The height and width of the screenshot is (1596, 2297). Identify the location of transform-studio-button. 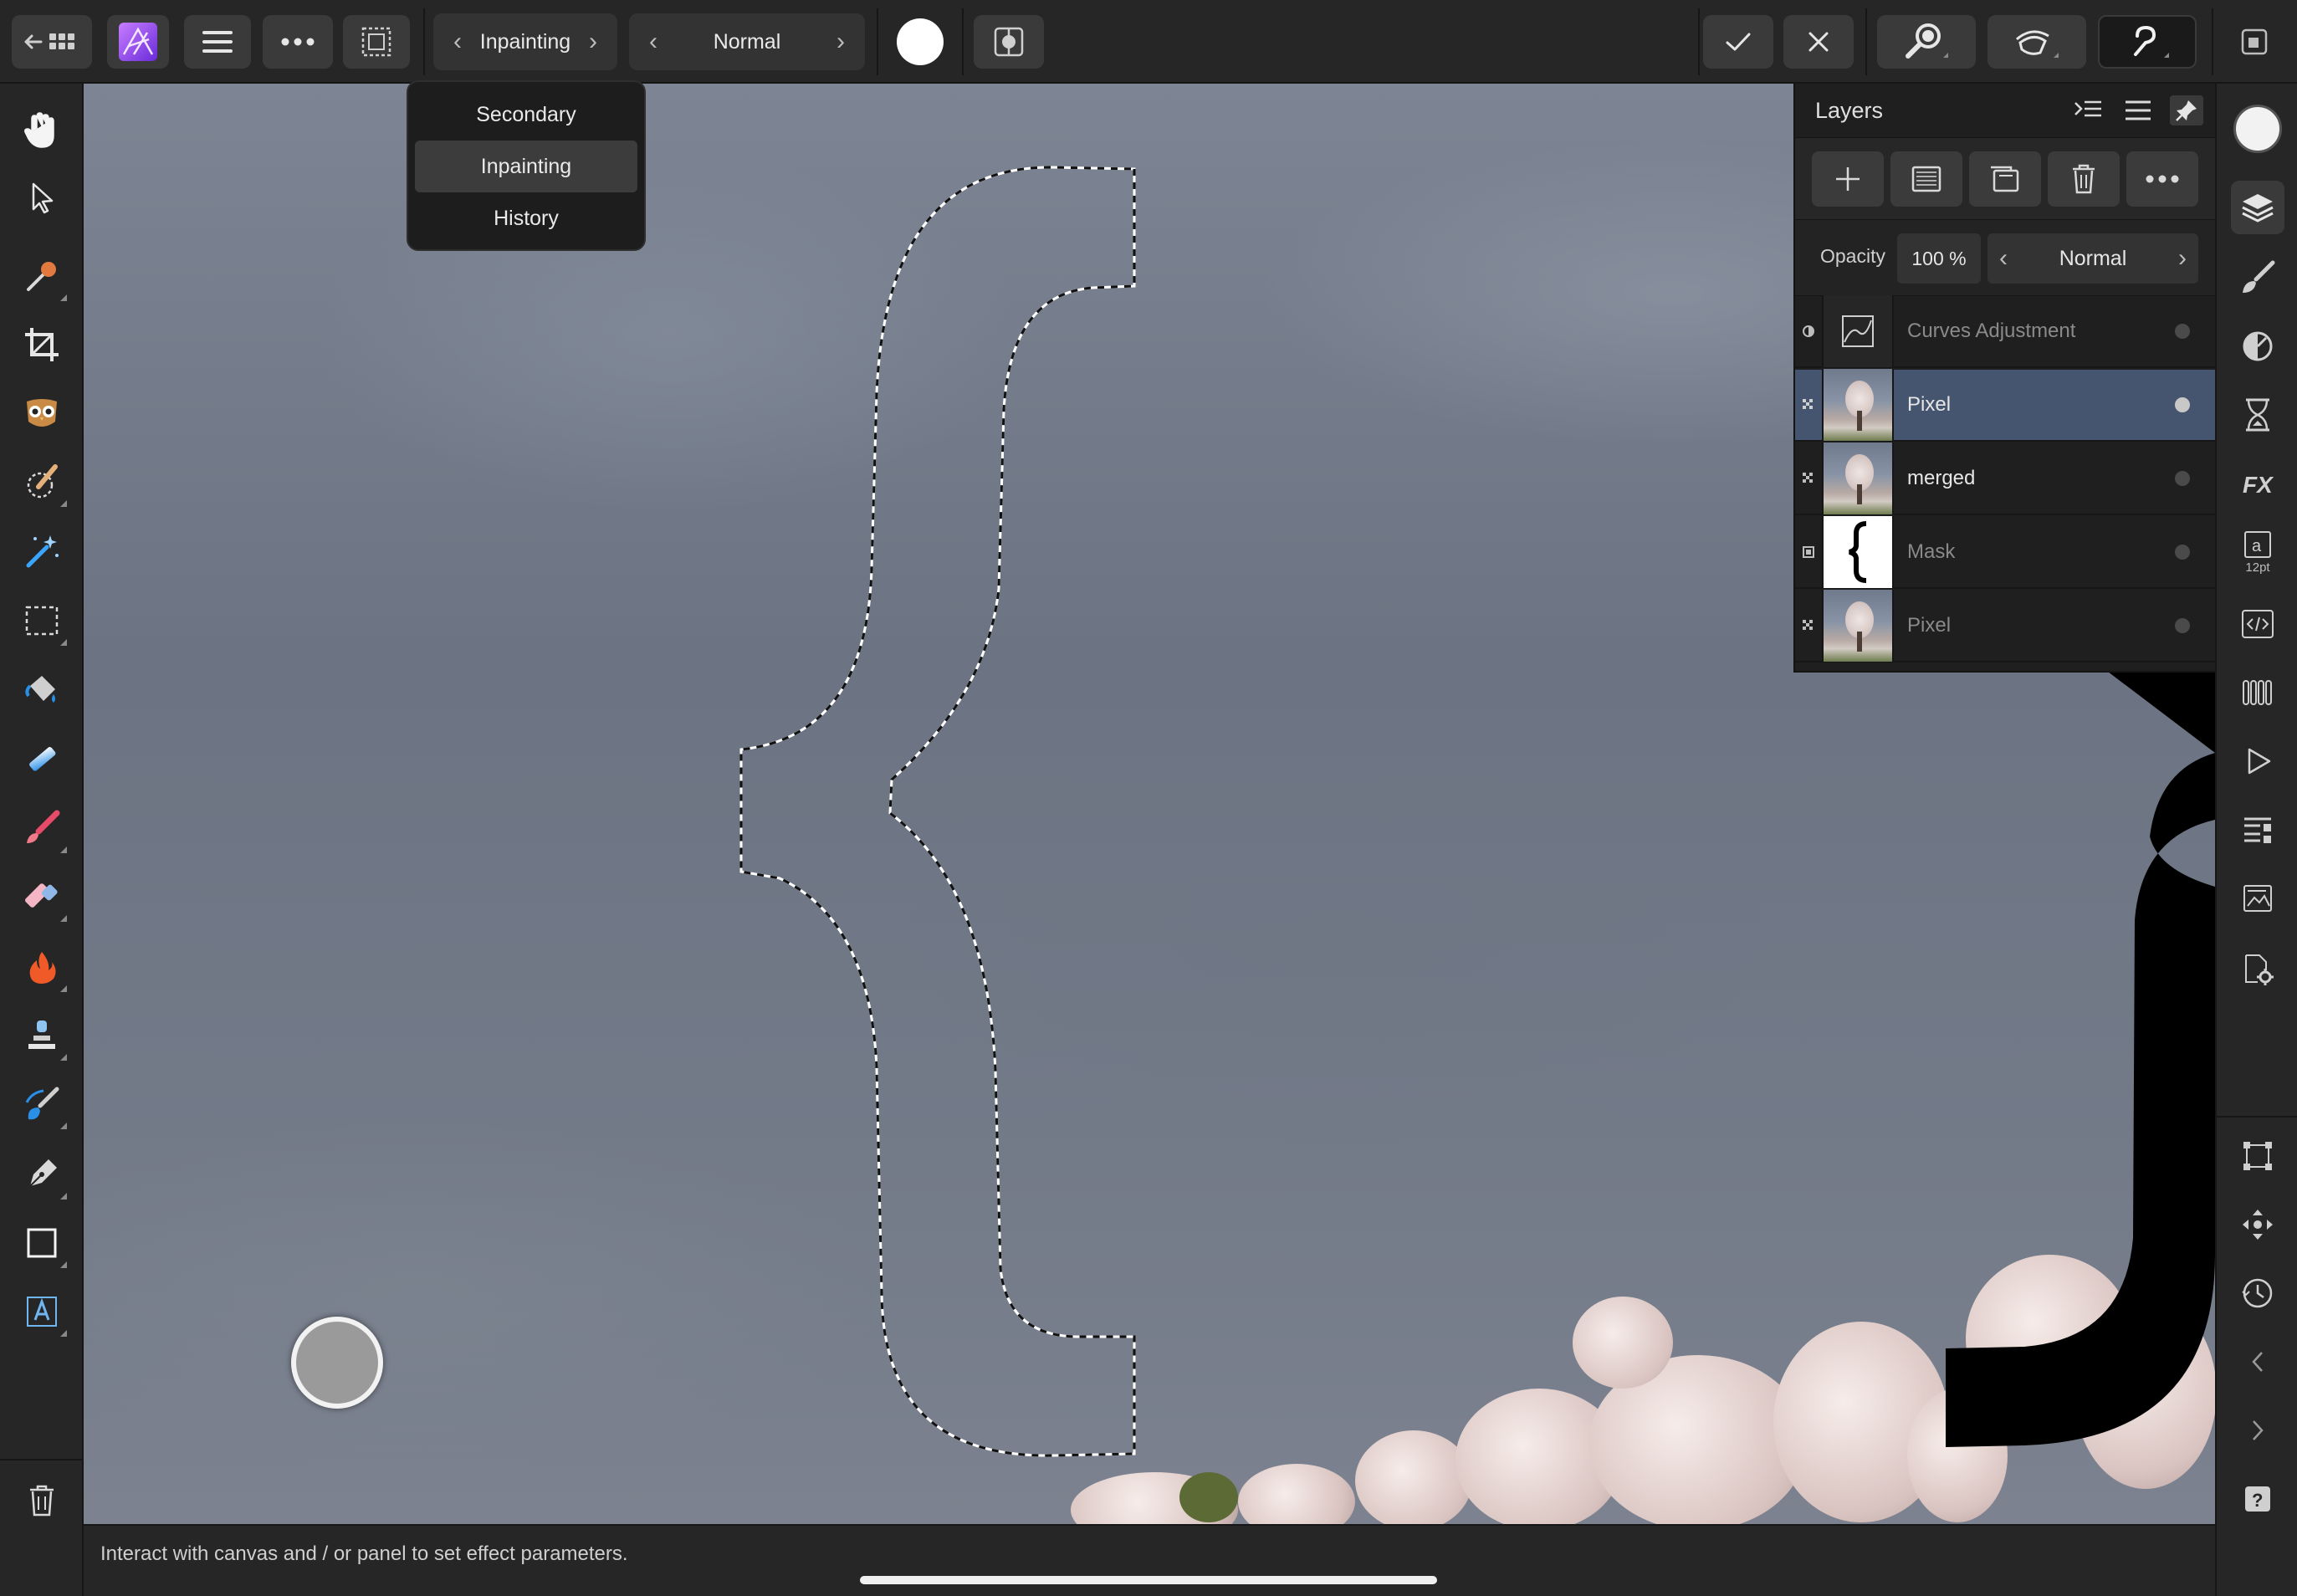
(2257, 1156).